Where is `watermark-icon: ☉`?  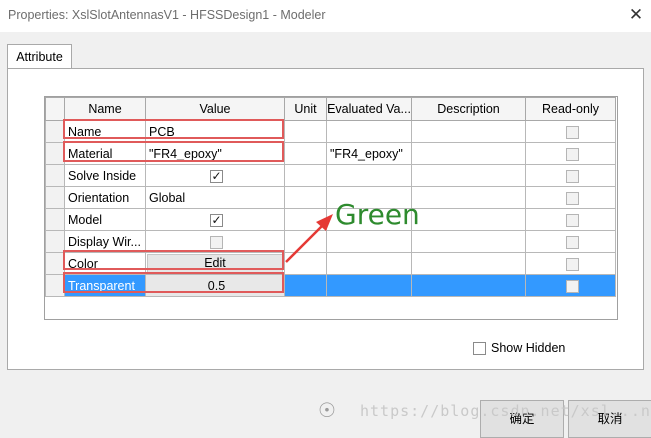
watermark-icon: ☉ is located at coordinates (327, 411).